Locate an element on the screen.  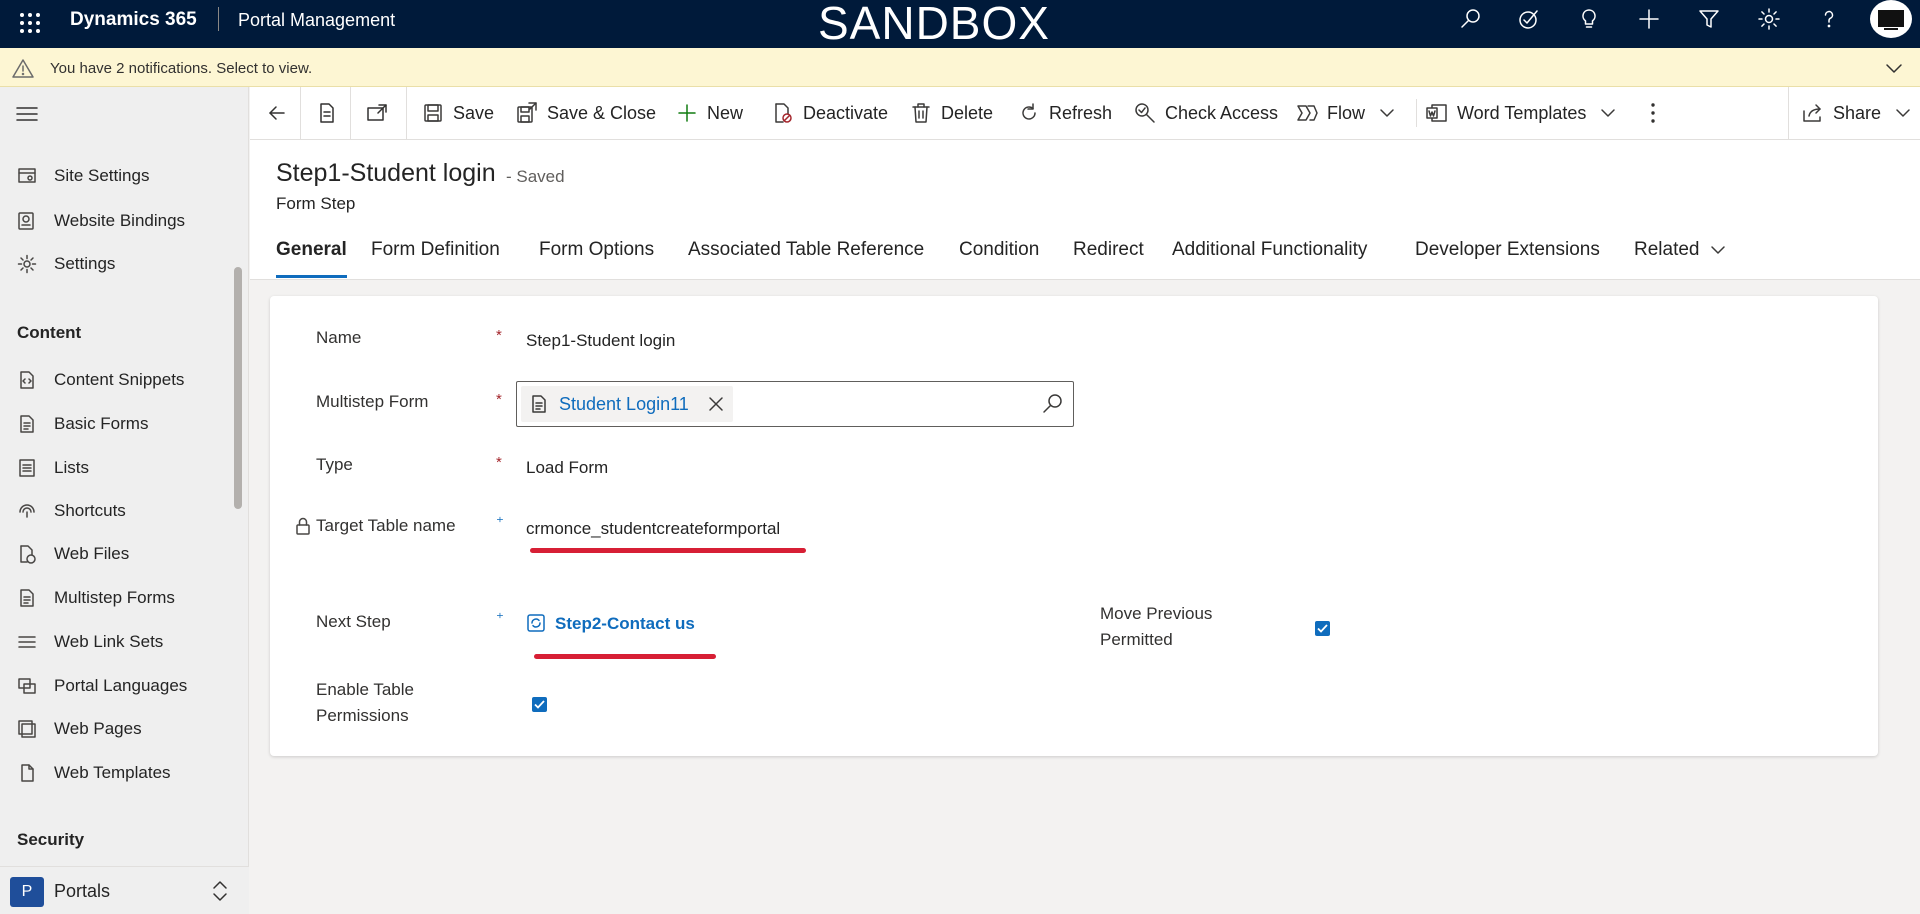
word-templates-label: Word Templates is located at coordinates (1522, 112).